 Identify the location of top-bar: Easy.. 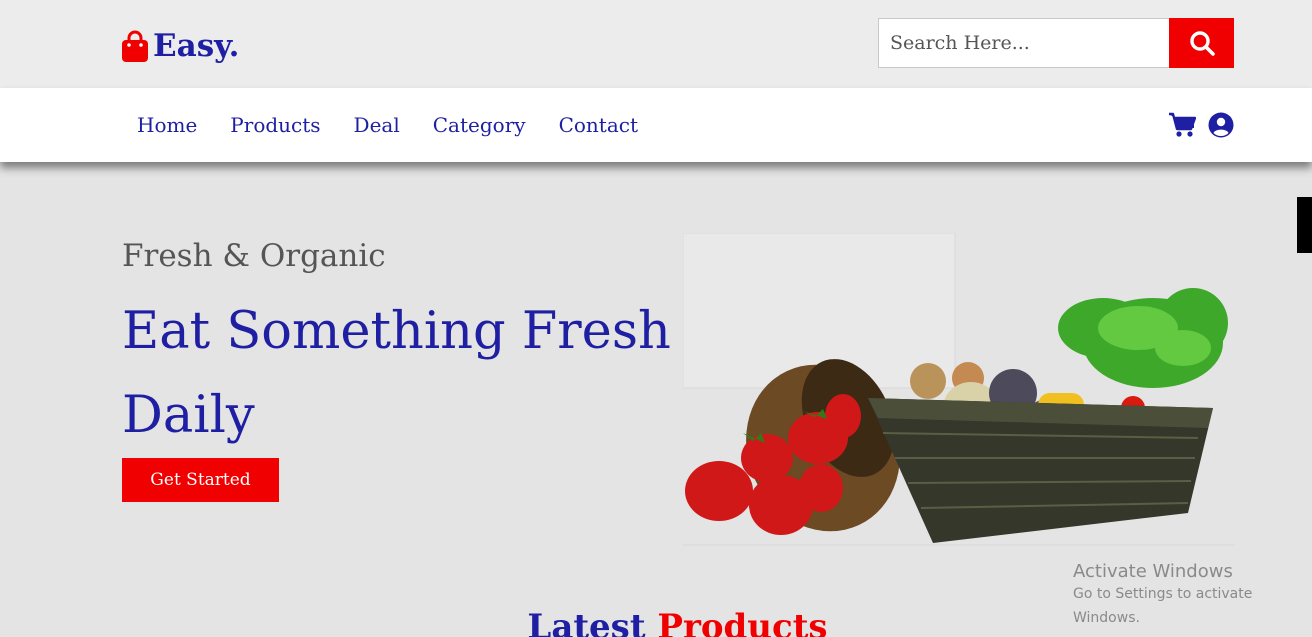
(656, 44).